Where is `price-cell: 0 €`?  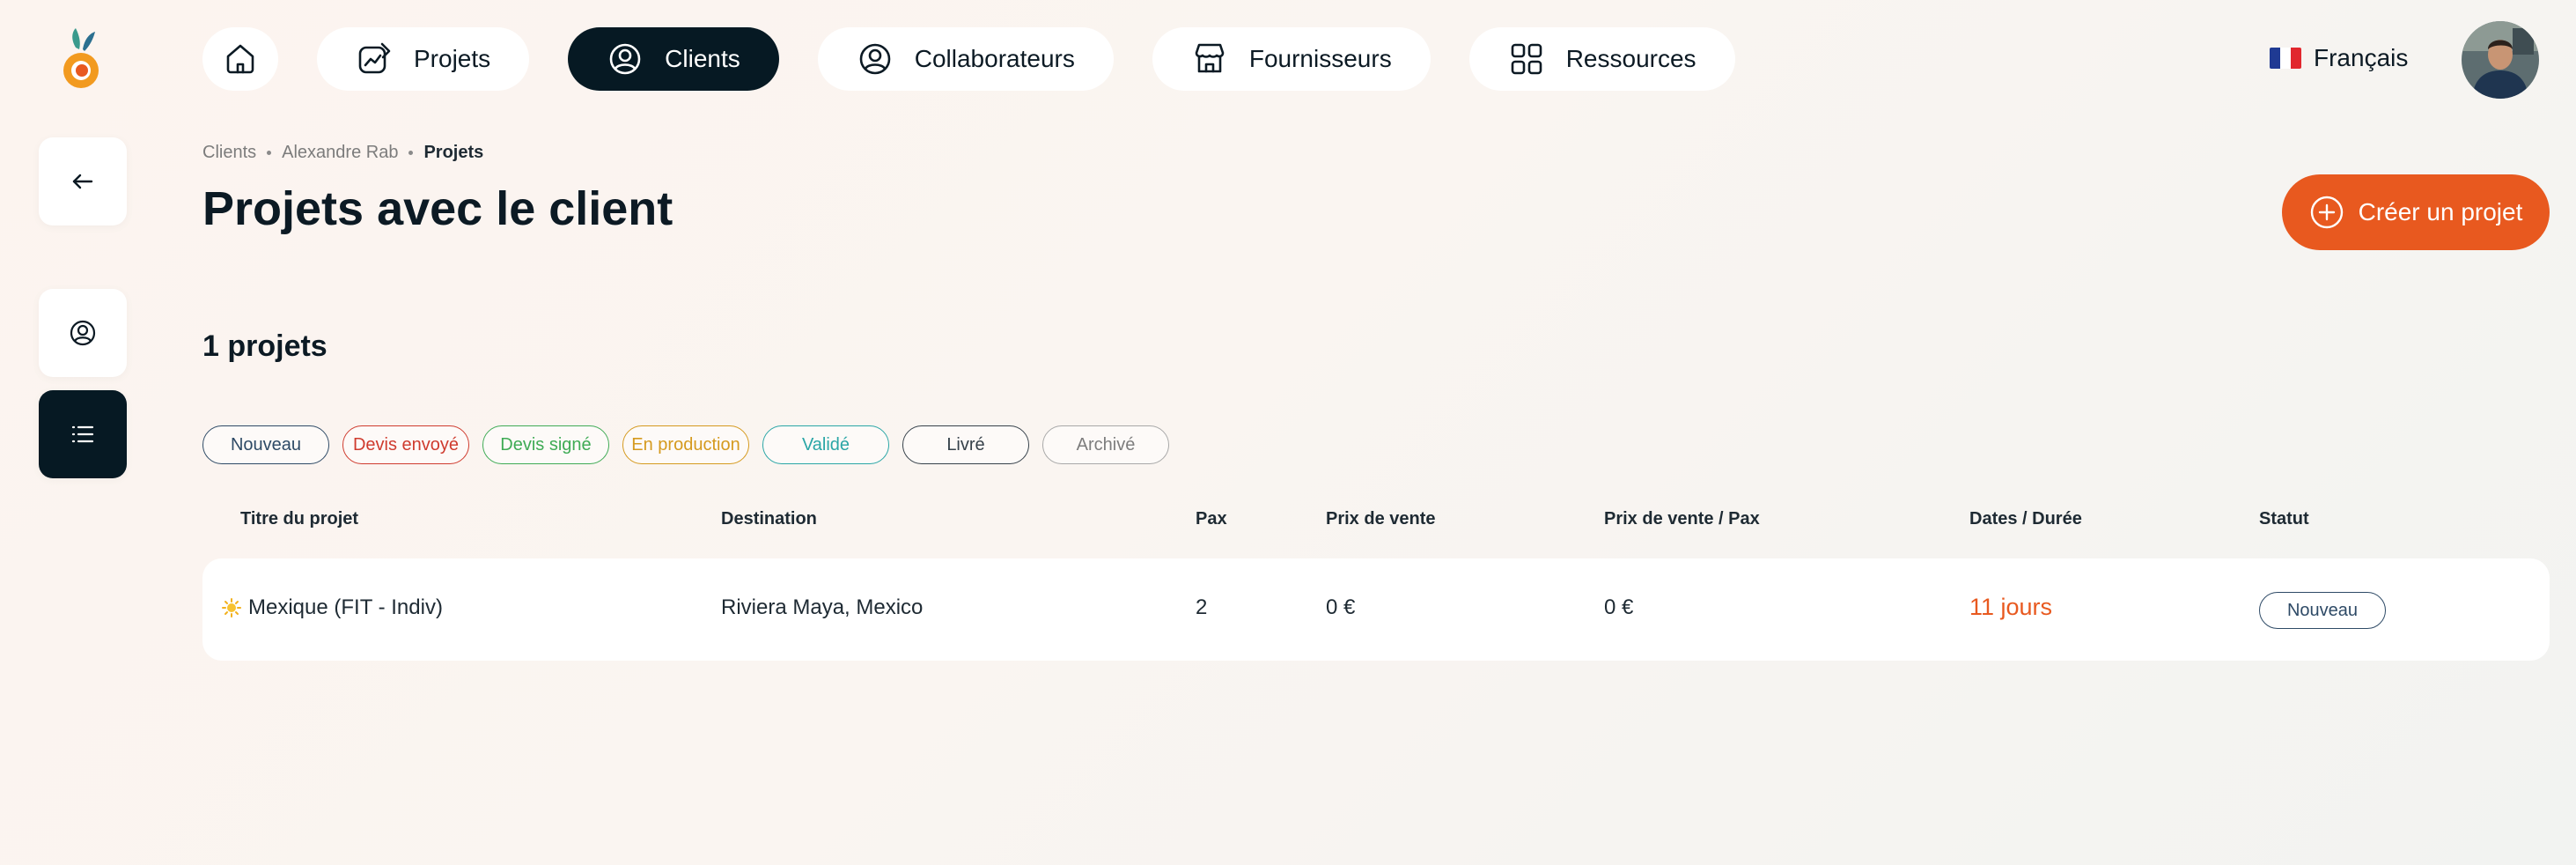
price-cell: 0 € is located at coordinates (1341, 607).